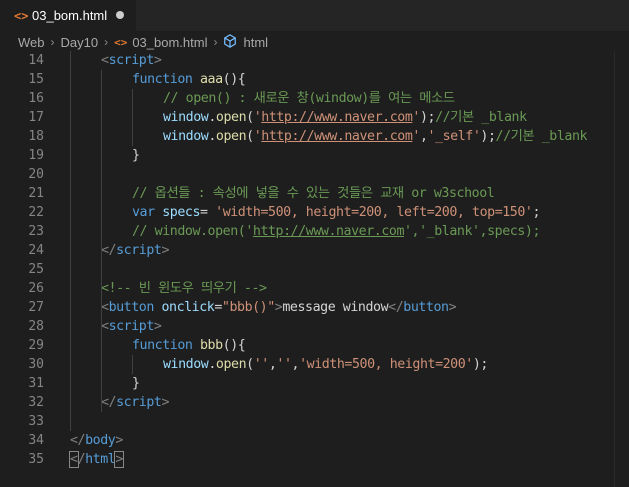 This screenshot has width=629, height=487. What do you see at coordinates (36, 459) in the screenshot?
I see `line-number: 35` at bounding box center [36, 459].